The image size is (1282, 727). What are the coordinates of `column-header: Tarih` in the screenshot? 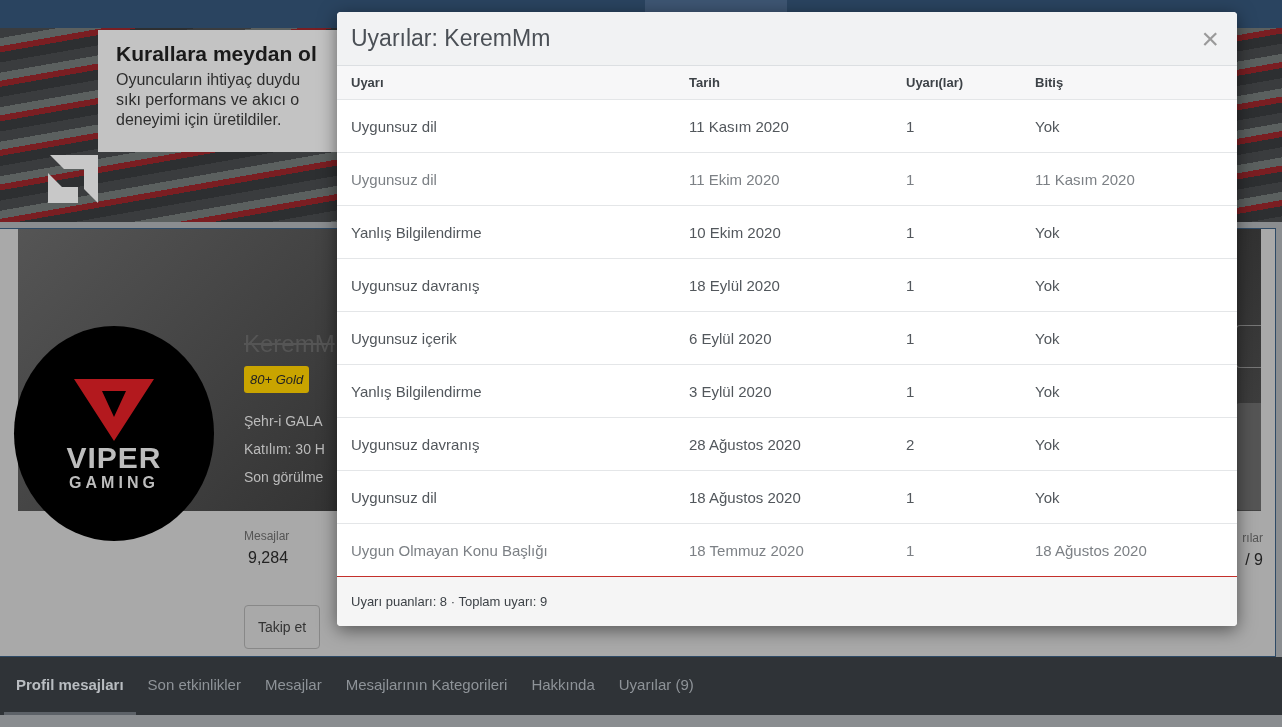 It's located at (705, 82).